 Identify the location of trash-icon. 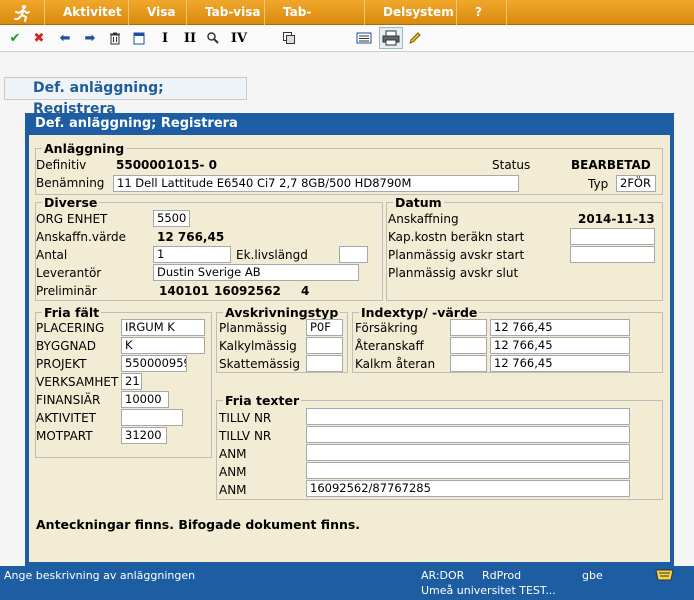
(115, 38).